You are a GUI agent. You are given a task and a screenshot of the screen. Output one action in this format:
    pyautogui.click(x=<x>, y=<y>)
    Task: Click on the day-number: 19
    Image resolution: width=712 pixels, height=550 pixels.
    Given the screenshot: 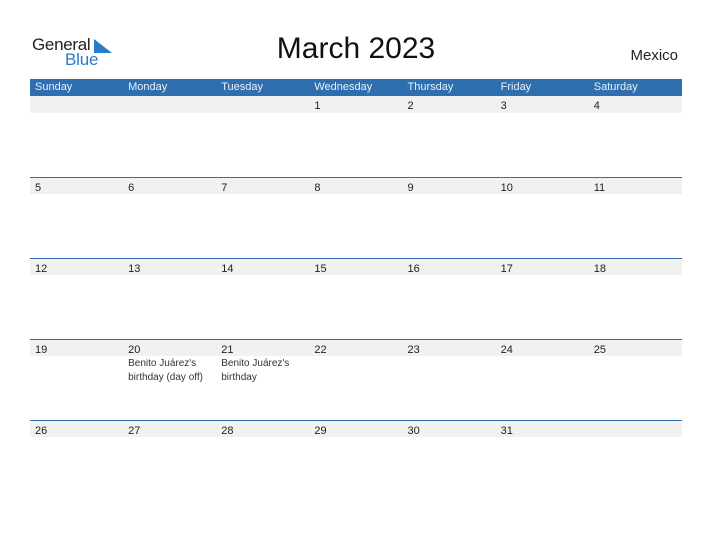 What is the action you would take?
    pyautogui.click(x=41, y=350)
    